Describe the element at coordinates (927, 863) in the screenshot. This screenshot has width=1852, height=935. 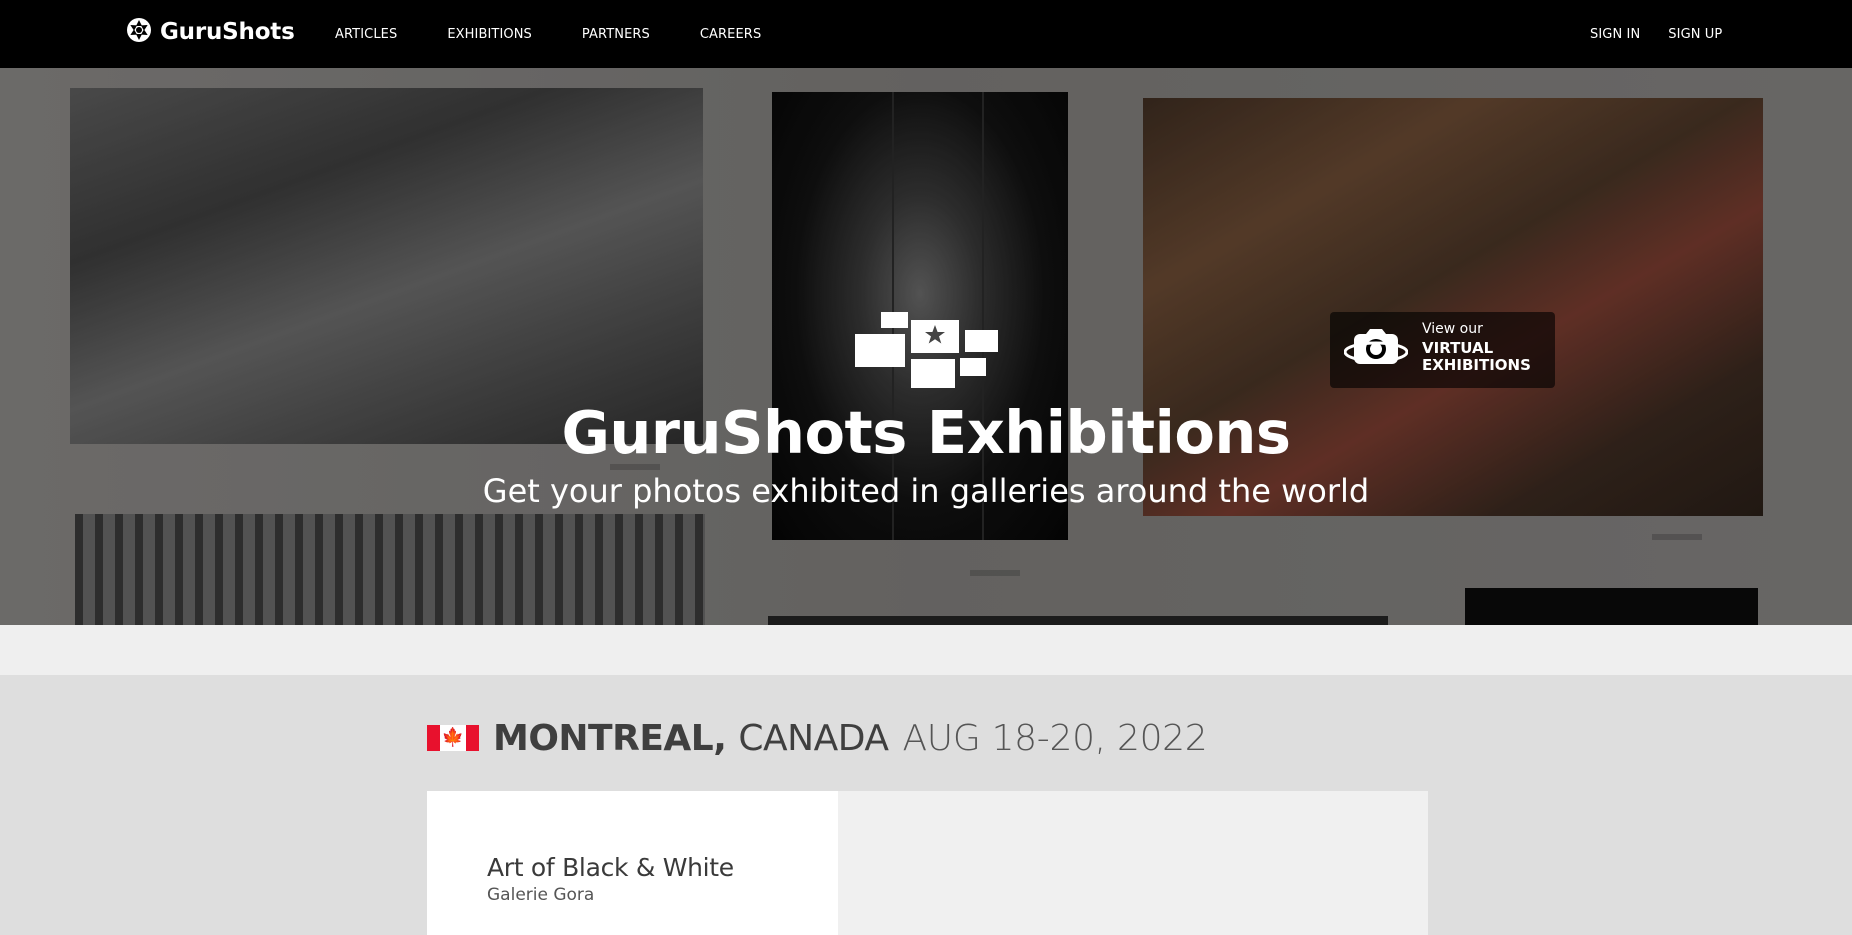
I see `exhibition-card: Art of Black & White Galerie Gora` at that location.